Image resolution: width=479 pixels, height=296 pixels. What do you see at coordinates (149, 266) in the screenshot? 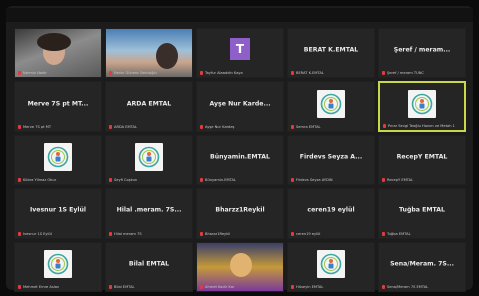
I see `participant-tile: Bilal EMTAL Bilal EMTAL` at bounding box center [149, 266].